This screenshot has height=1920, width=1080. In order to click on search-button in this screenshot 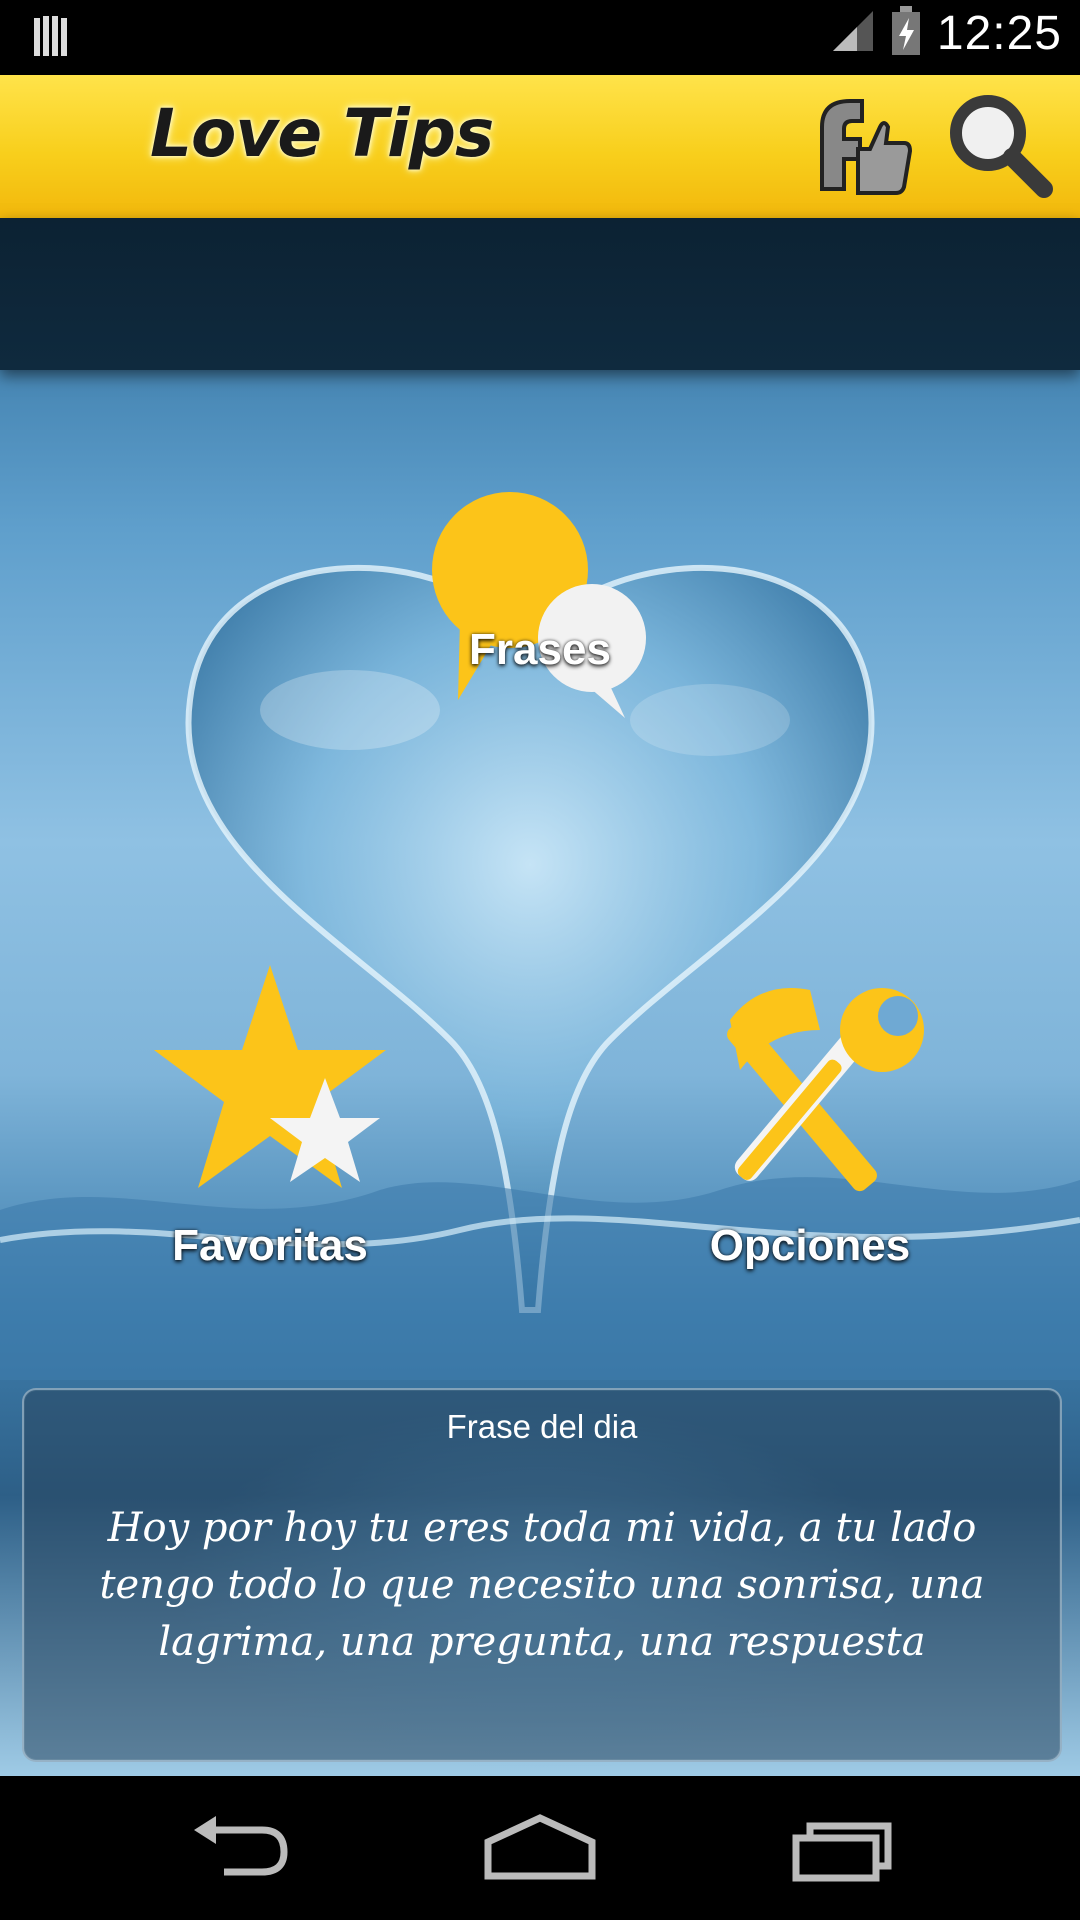, I will do `click(1000, 147)`.